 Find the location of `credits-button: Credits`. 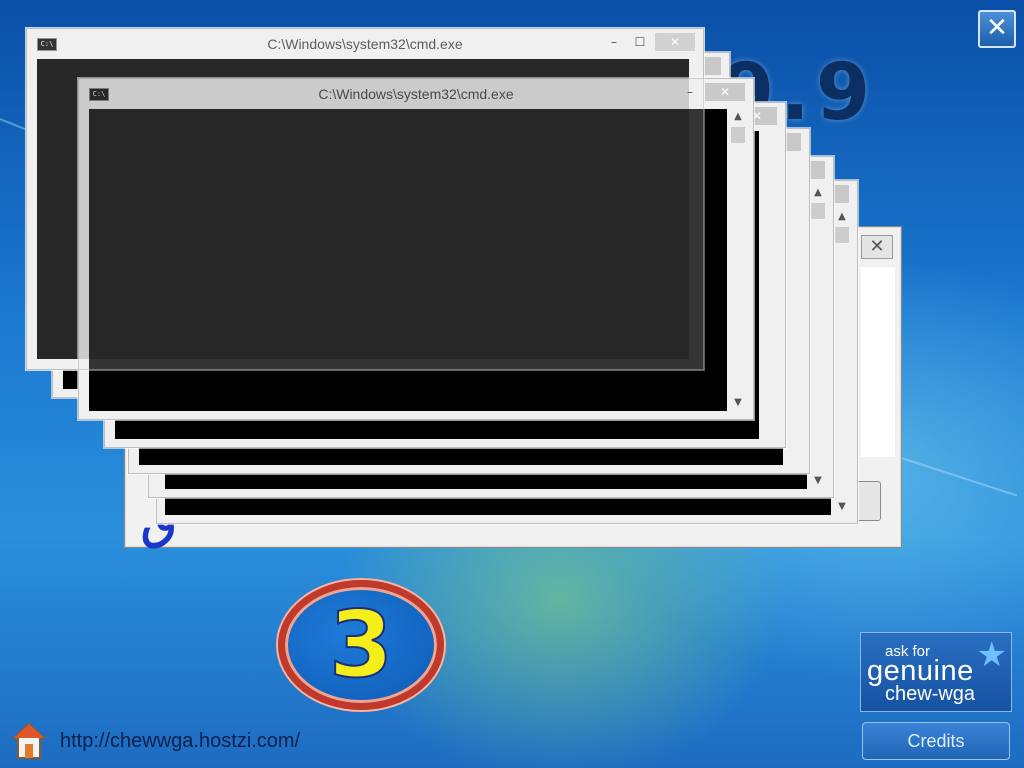

credits-button: Credits is located at coordinates (936, 741).